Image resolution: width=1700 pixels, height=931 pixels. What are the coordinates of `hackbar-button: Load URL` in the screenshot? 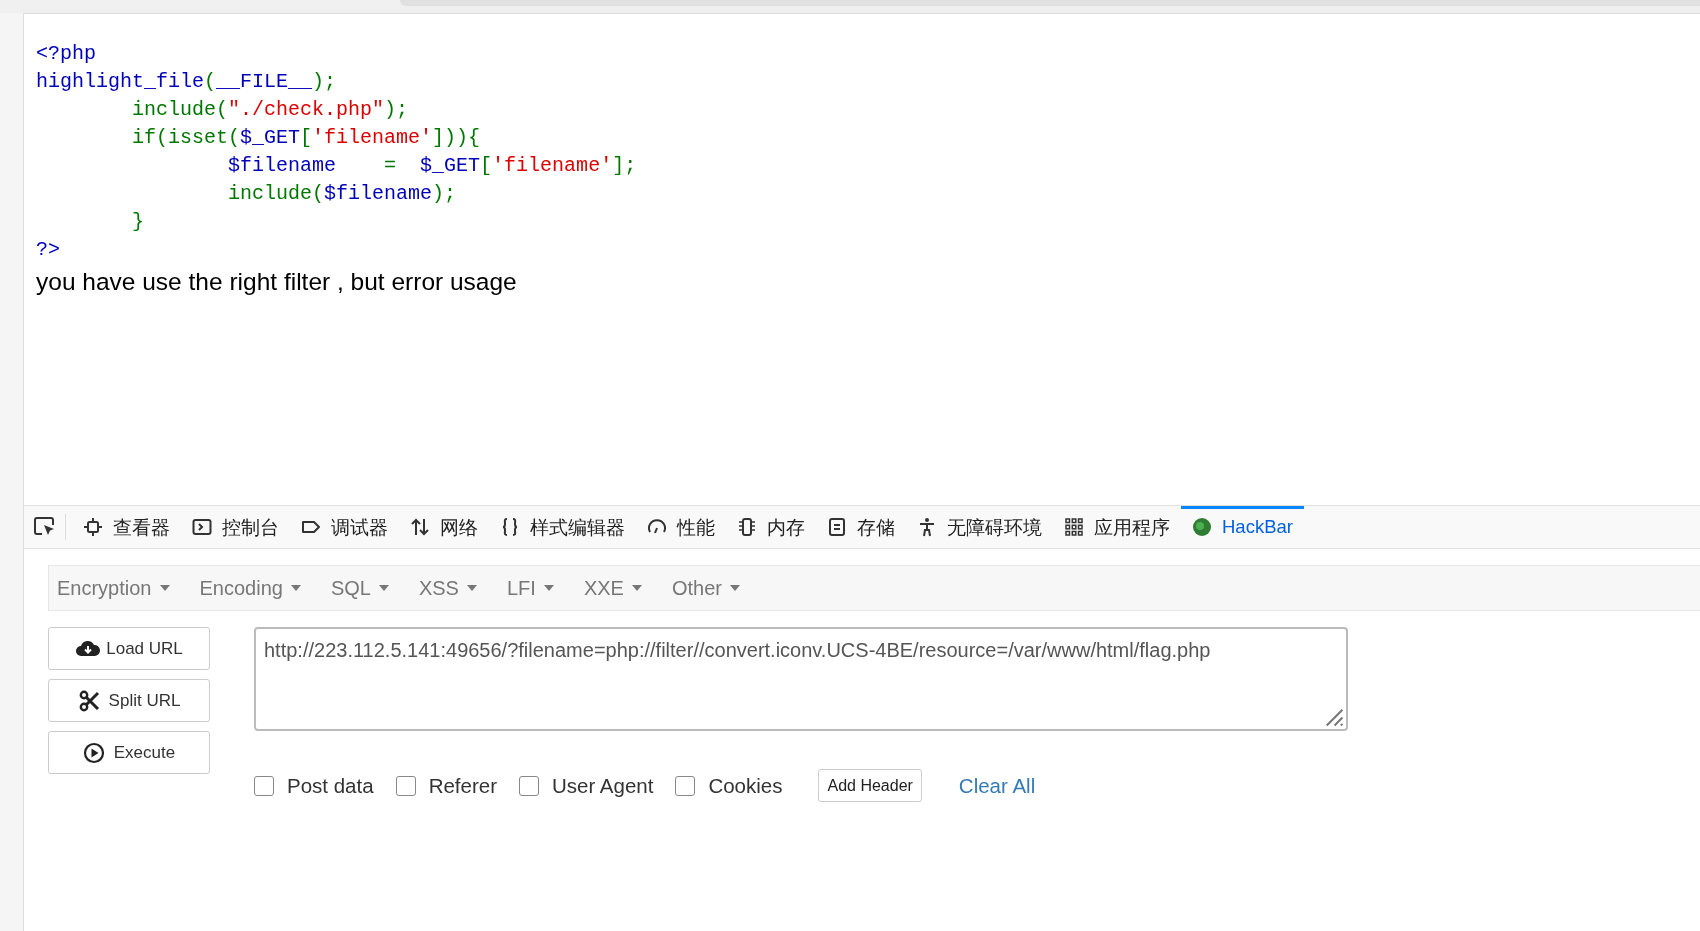 It's located at (129, 648).